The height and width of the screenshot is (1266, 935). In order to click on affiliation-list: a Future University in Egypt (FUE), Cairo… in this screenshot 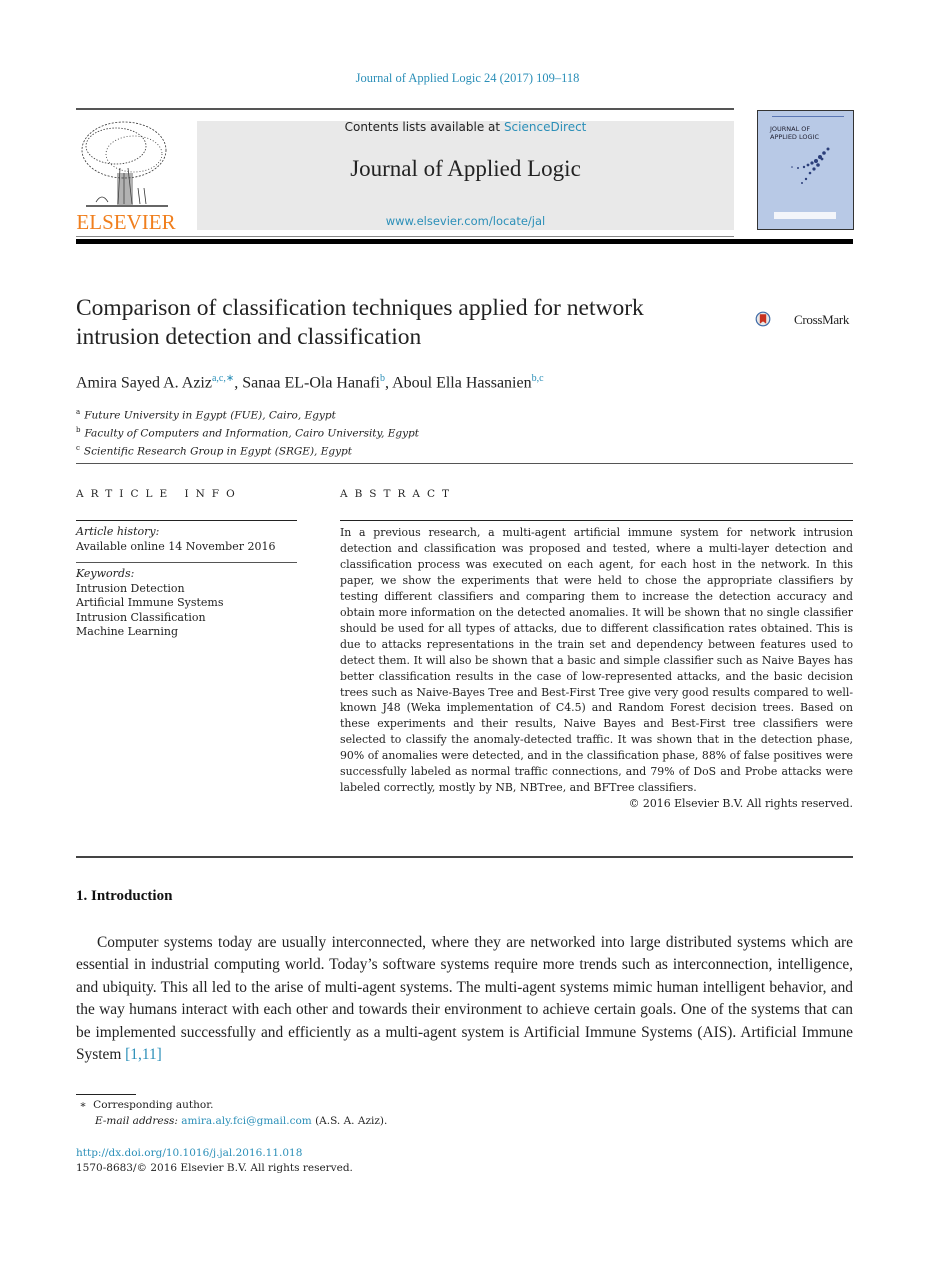, I will do `click(247, 432)`.